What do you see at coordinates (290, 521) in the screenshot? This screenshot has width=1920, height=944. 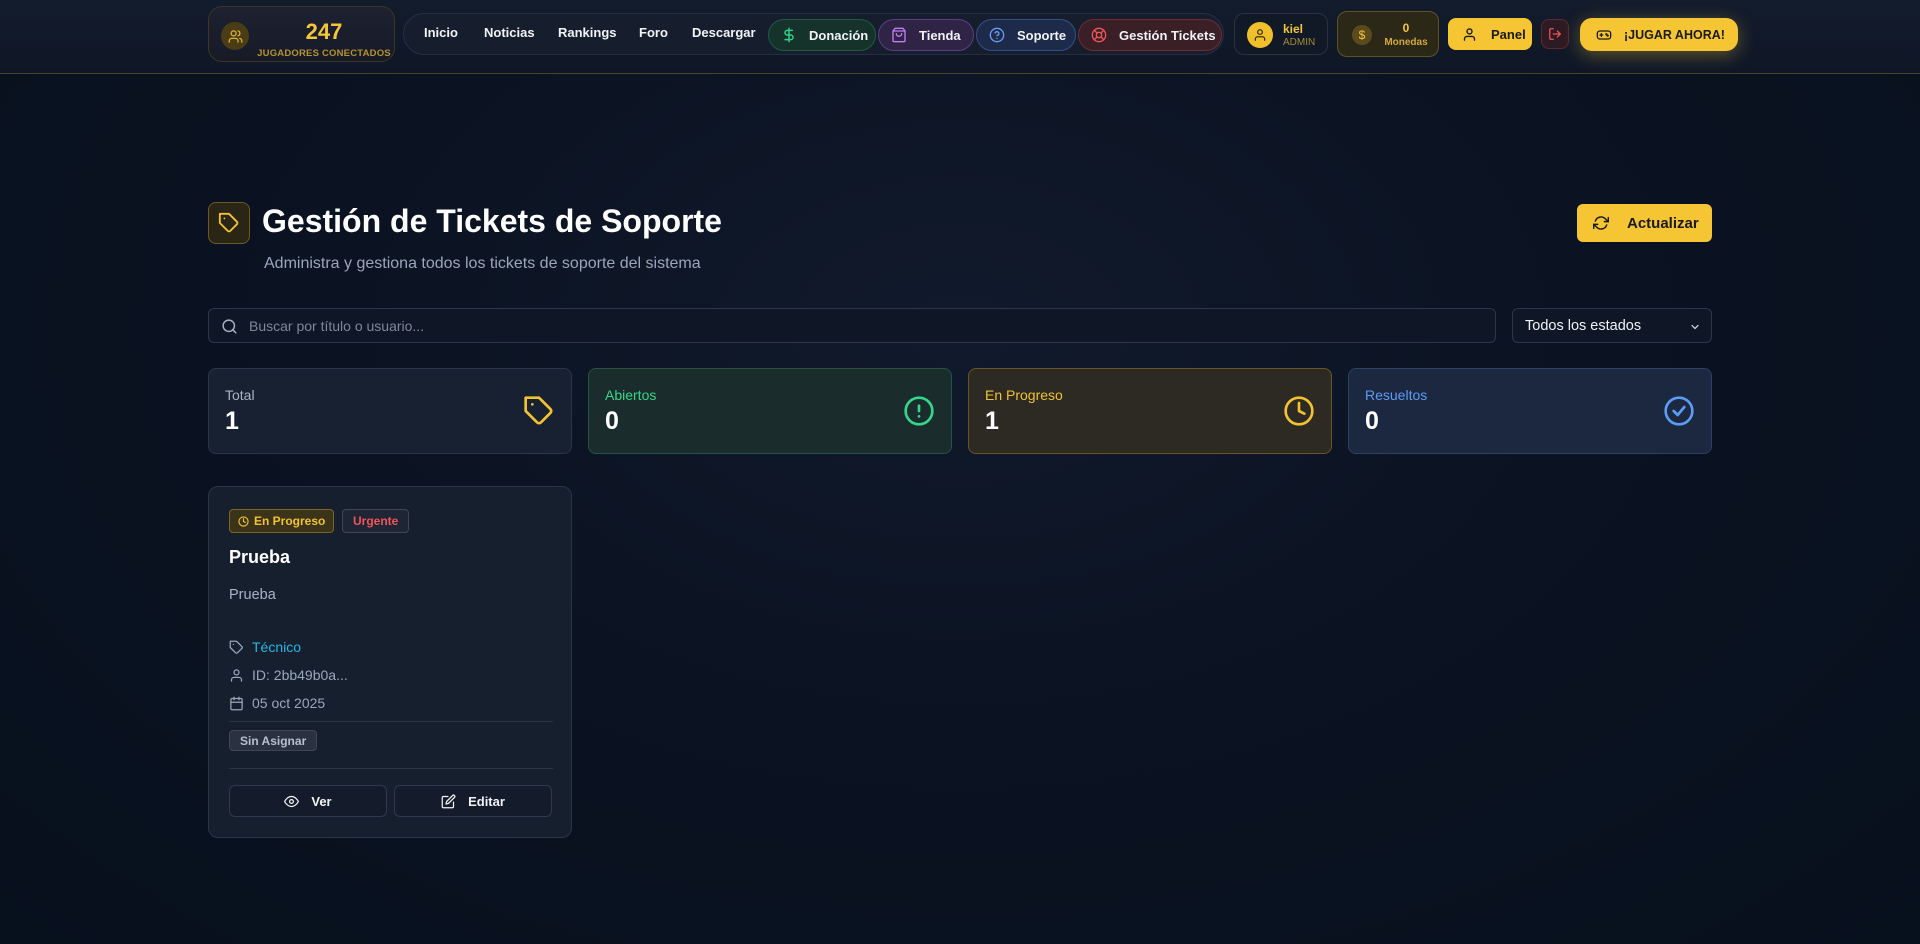 I see `status-badge-label: En Progreso` at bounding box center [290, 521].